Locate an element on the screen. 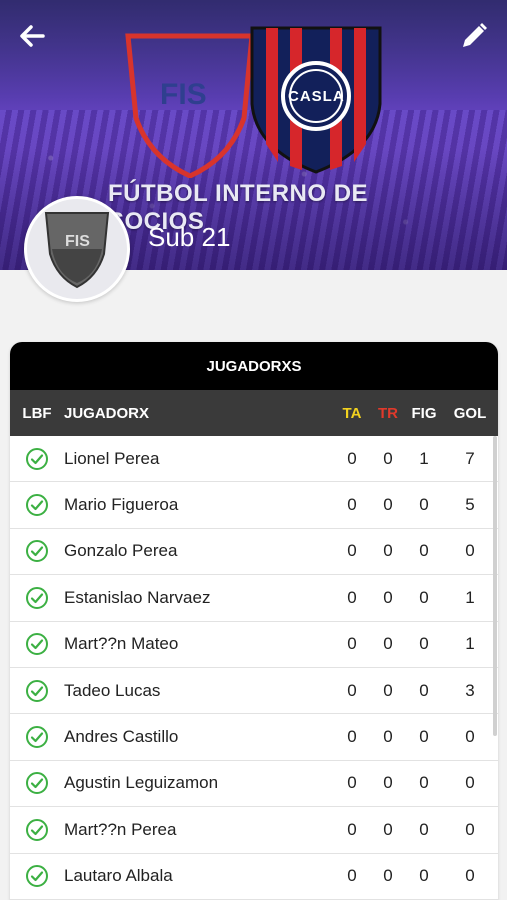 The image size is (507, 900). player-name: Mart??n Perea is located at coordinates (120, 829).